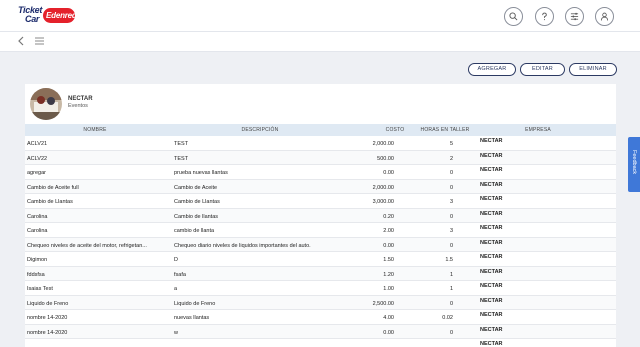  Describe the element at coordinates (451, 158) in the screenshot. I see `cell-horas: 2` at that location.